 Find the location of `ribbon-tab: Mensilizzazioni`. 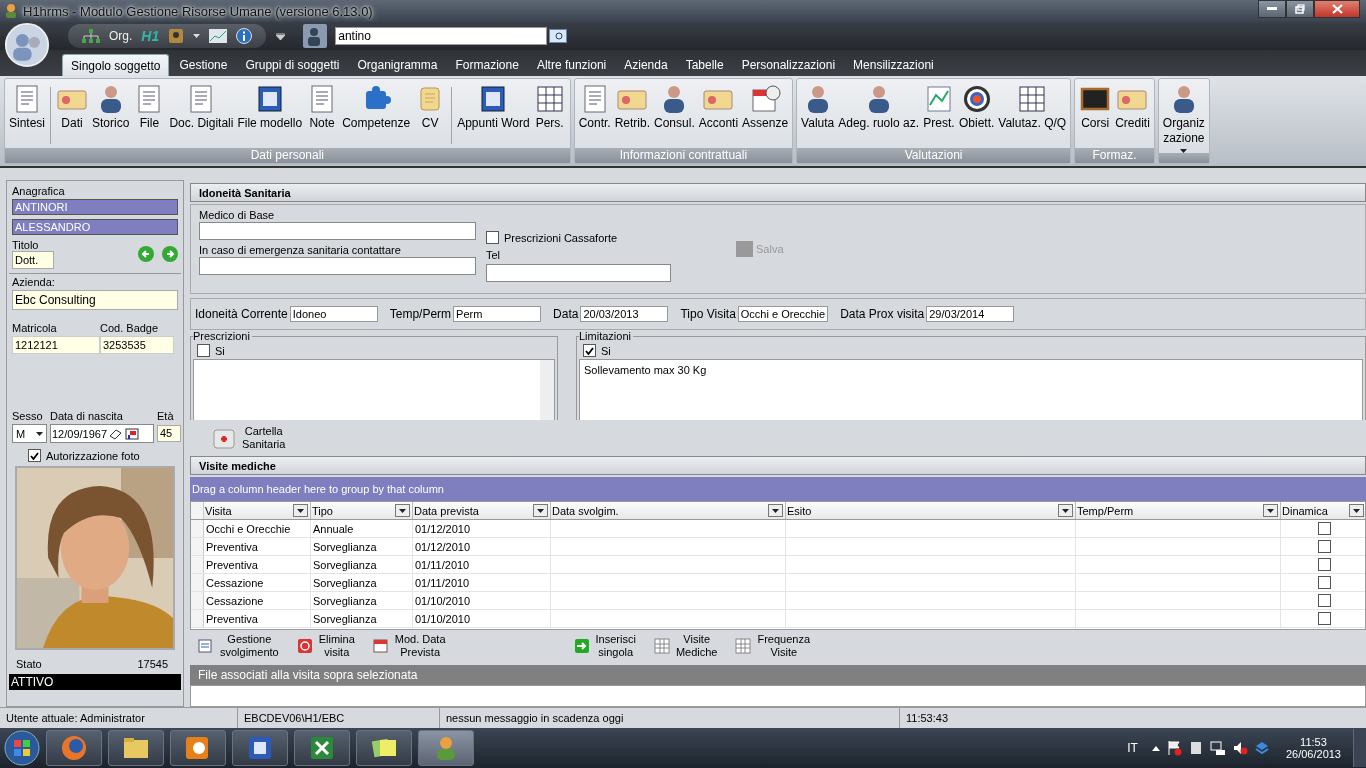

ribbon-tab: Mensilizzazioni is located at coordinates (893, 65).